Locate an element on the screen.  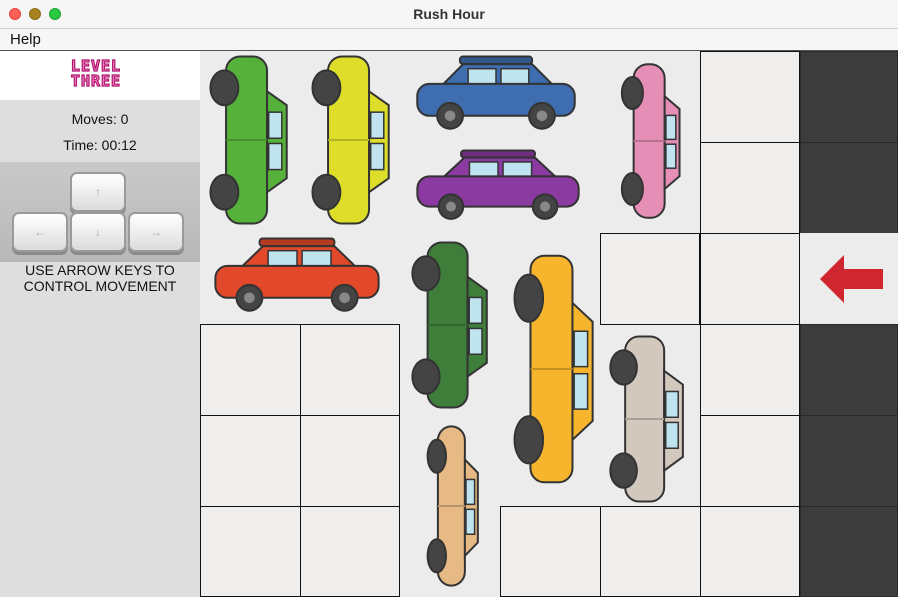
blue-car is located at coordinates (496, 93).